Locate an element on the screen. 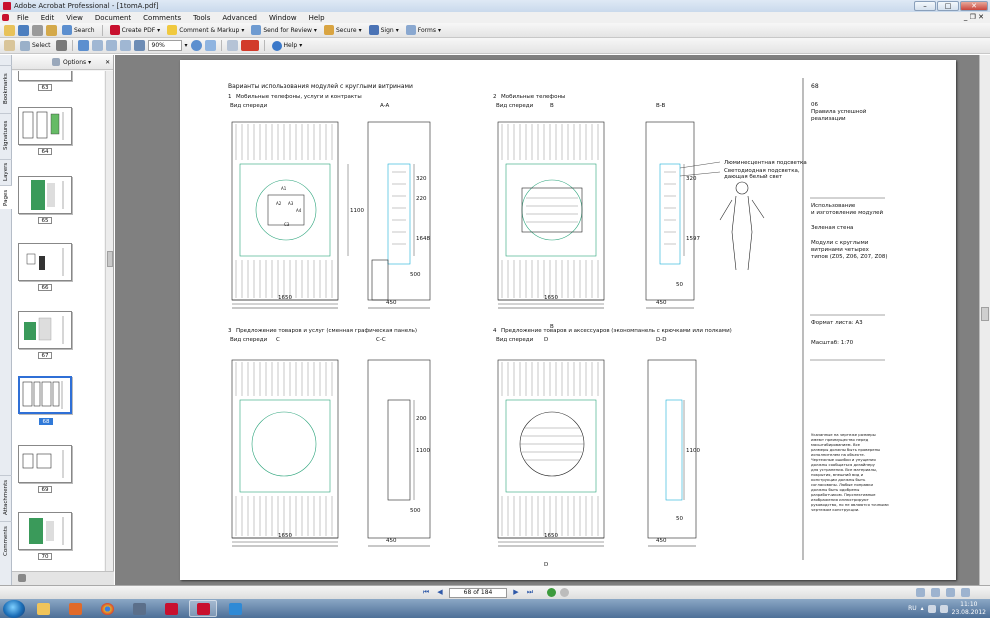 The width and height of the screenshot is (990, 618). thumbnail-page: 69 is located at coordinates (45, 469).